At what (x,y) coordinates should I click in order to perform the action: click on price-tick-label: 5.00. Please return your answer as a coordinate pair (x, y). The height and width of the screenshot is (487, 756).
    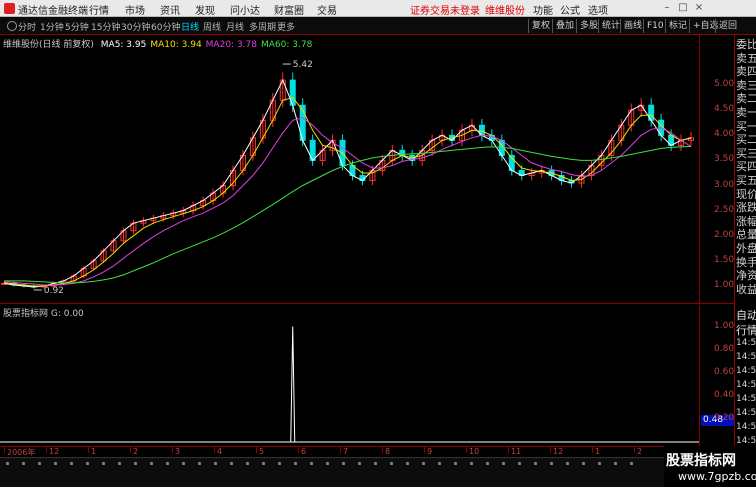
    Looking at the image, I should click on (724, 84).